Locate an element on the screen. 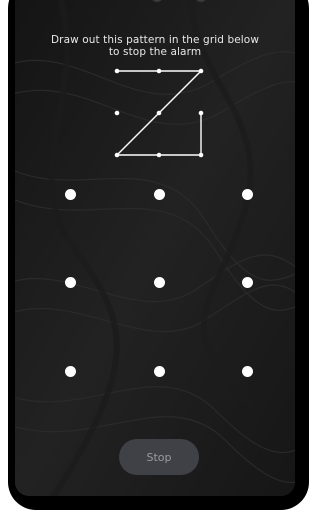 The image size is (320, 512). target-pattern-preview is located at coordinates (159, 113).